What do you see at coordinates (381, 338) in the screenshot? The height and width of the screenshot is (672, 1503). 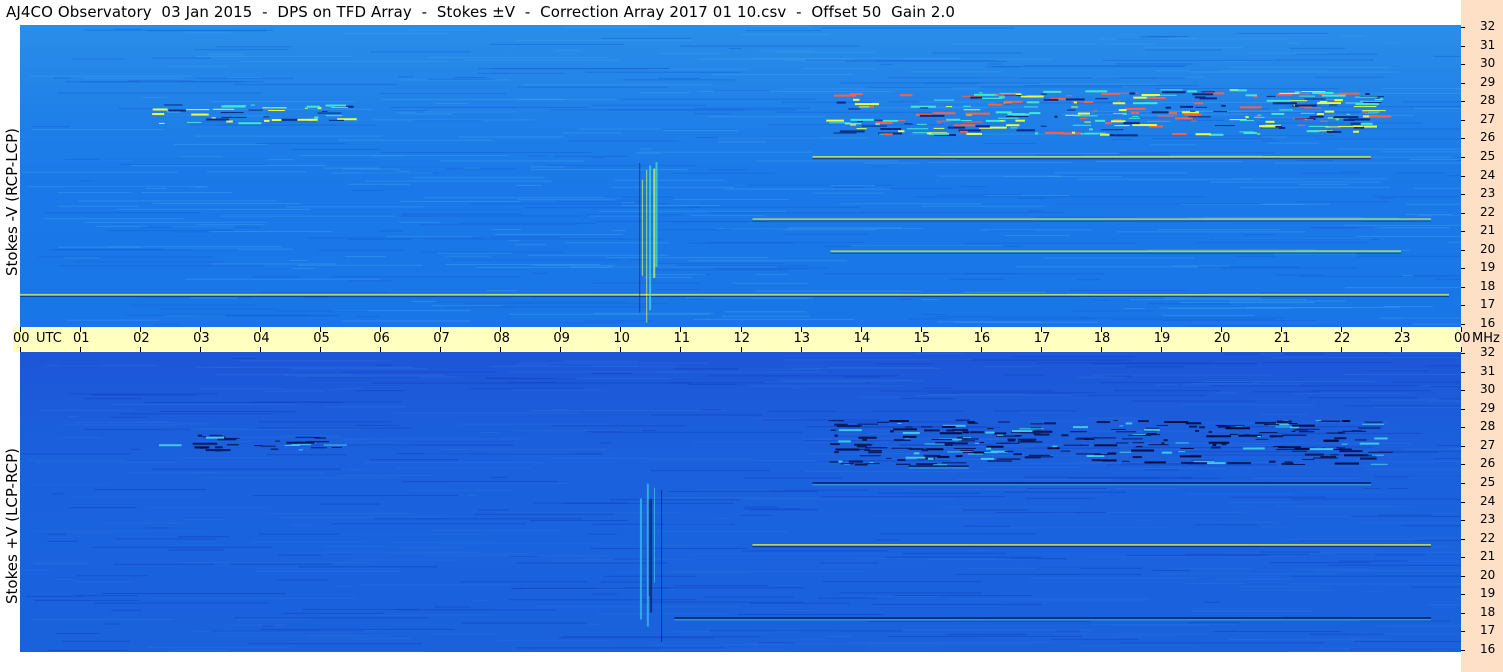 I see `time-tick-label: 06` at bounding box center [381, 338].